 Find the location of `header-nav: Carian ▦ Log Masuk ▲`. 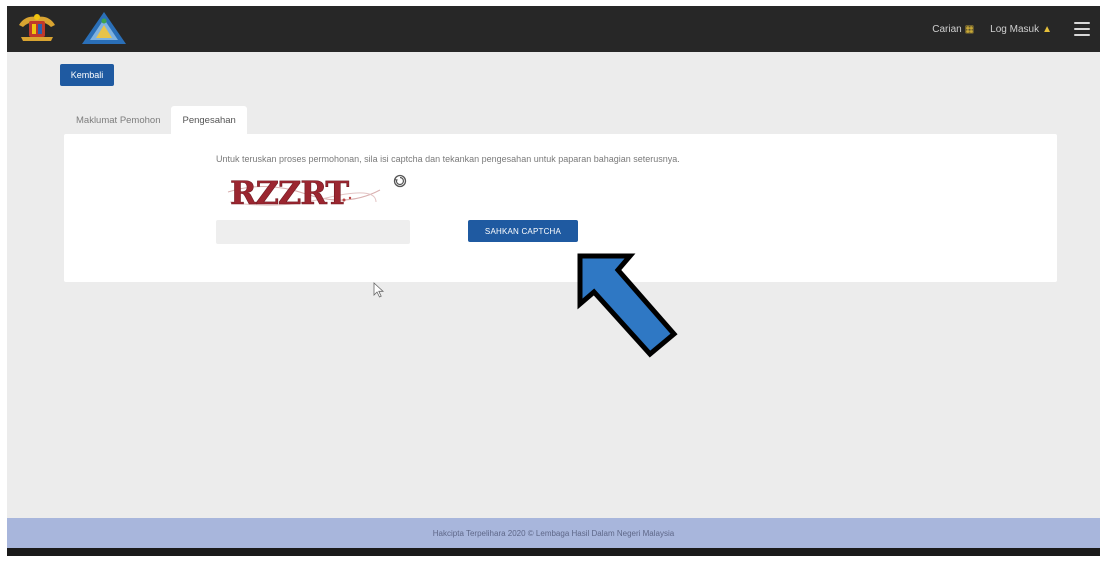

header-nav: Carian ▦ Log Masuk ▲ is located at coordinates (1011, 29).